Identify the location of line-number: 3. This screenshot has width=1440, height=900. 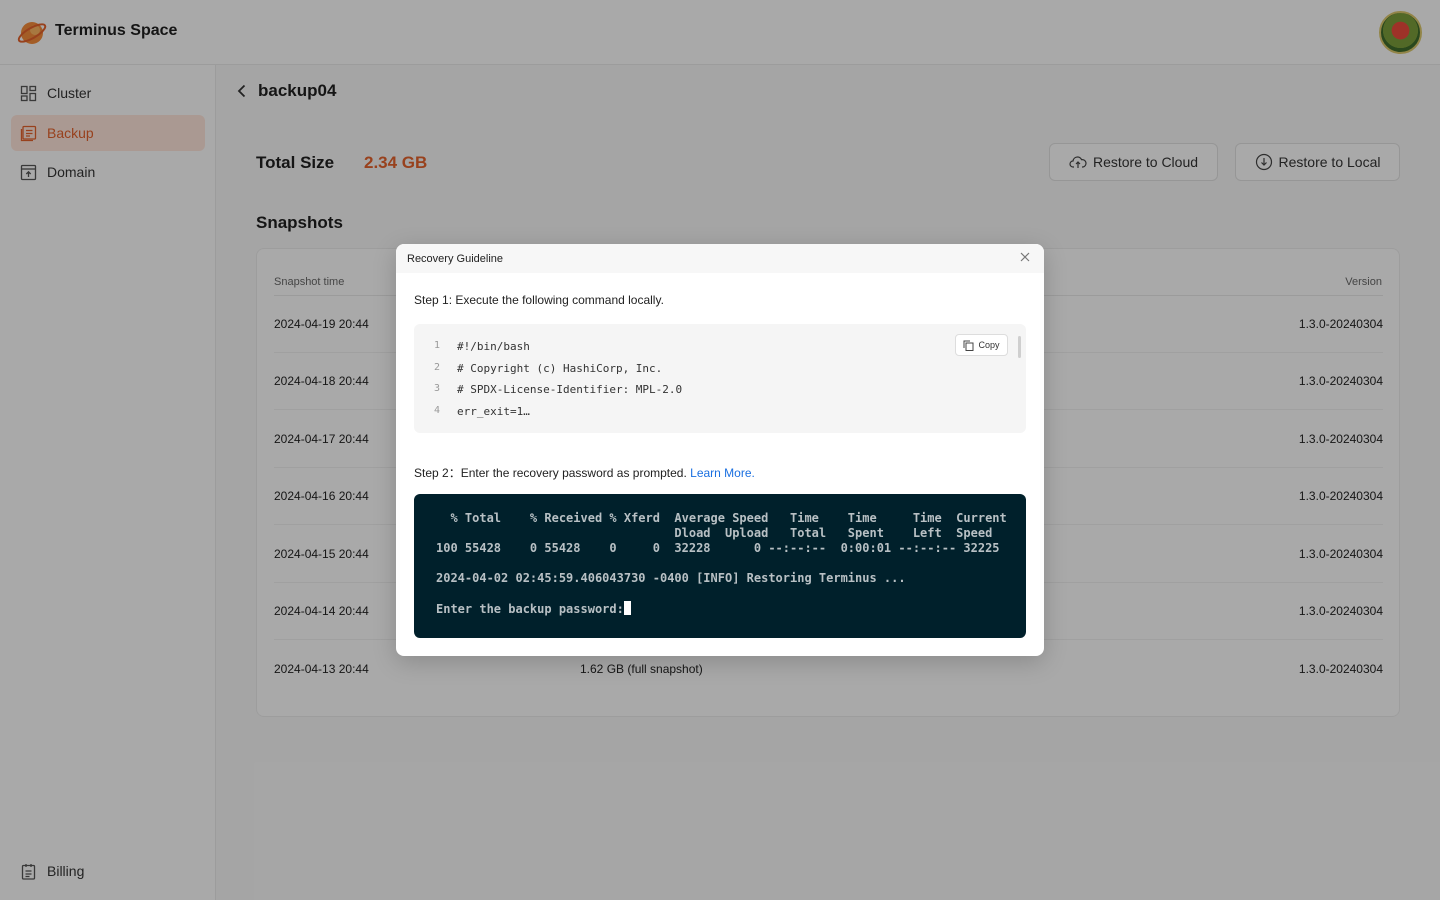
(437, 388).